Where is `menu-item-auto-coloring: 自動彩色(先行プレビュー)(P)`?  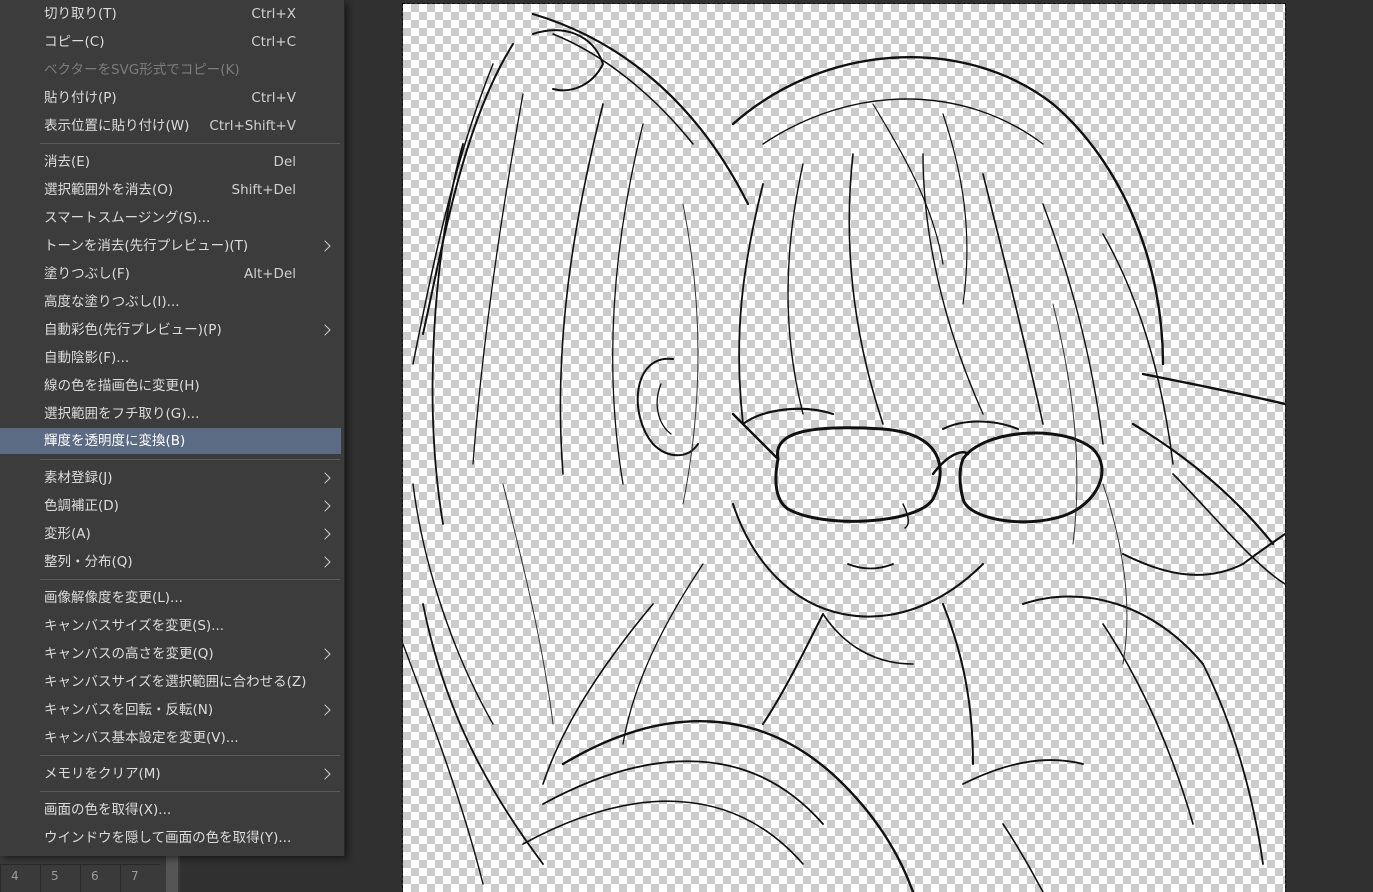 menu-item-auto-coloring: 自動彩色(先行プレビュー)(P) is located at coordinates (170, 330).